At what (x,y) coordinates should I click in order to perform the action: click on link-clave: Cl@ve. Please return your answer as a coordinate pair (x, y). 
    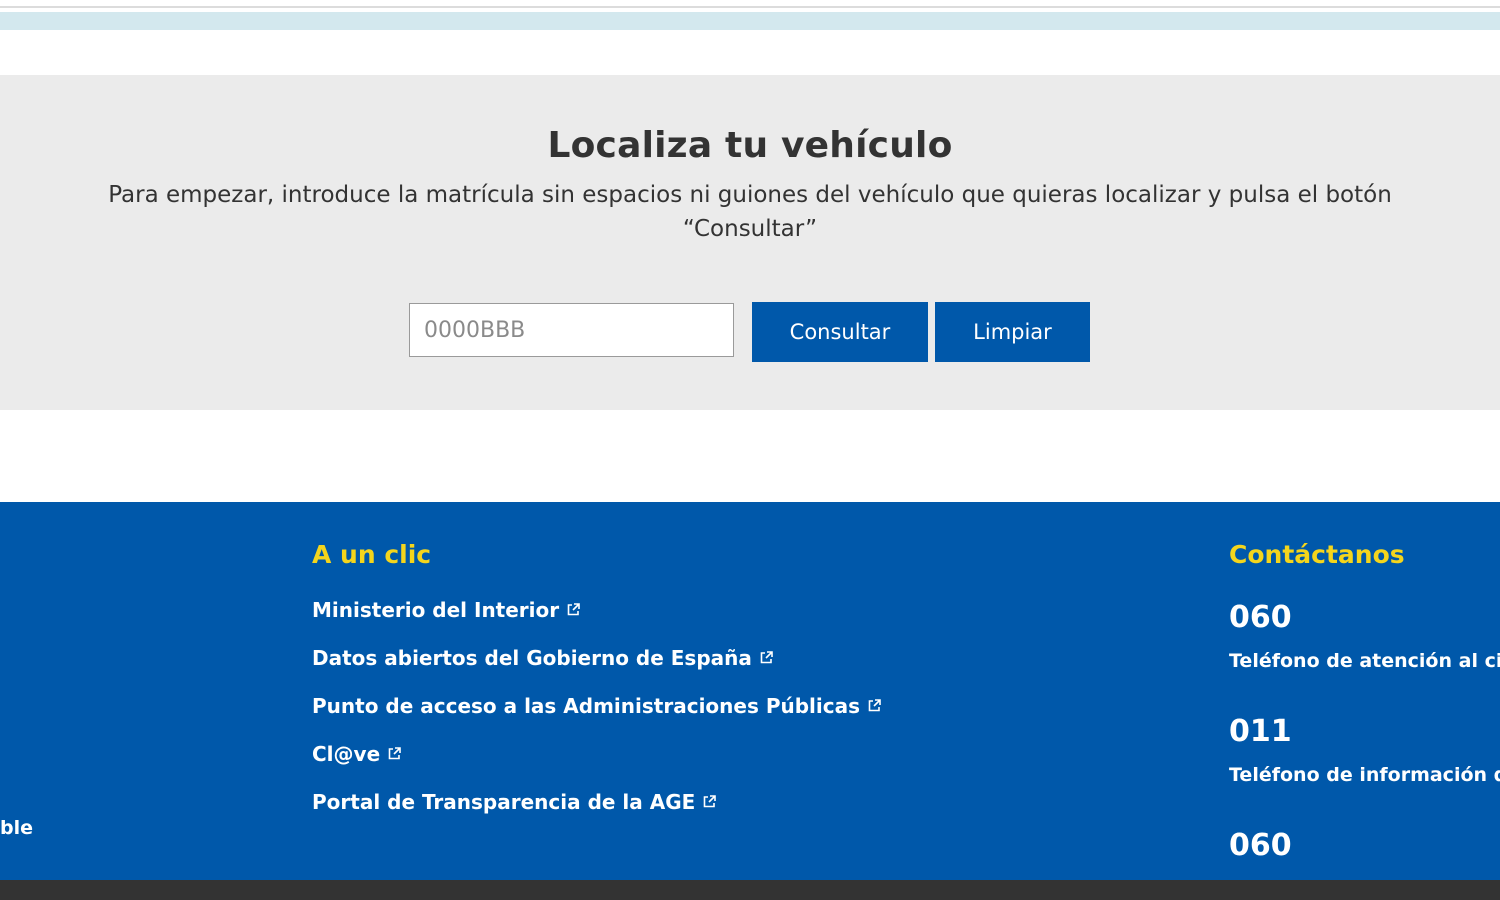
    Looking at the image, I should click on (356, 754).